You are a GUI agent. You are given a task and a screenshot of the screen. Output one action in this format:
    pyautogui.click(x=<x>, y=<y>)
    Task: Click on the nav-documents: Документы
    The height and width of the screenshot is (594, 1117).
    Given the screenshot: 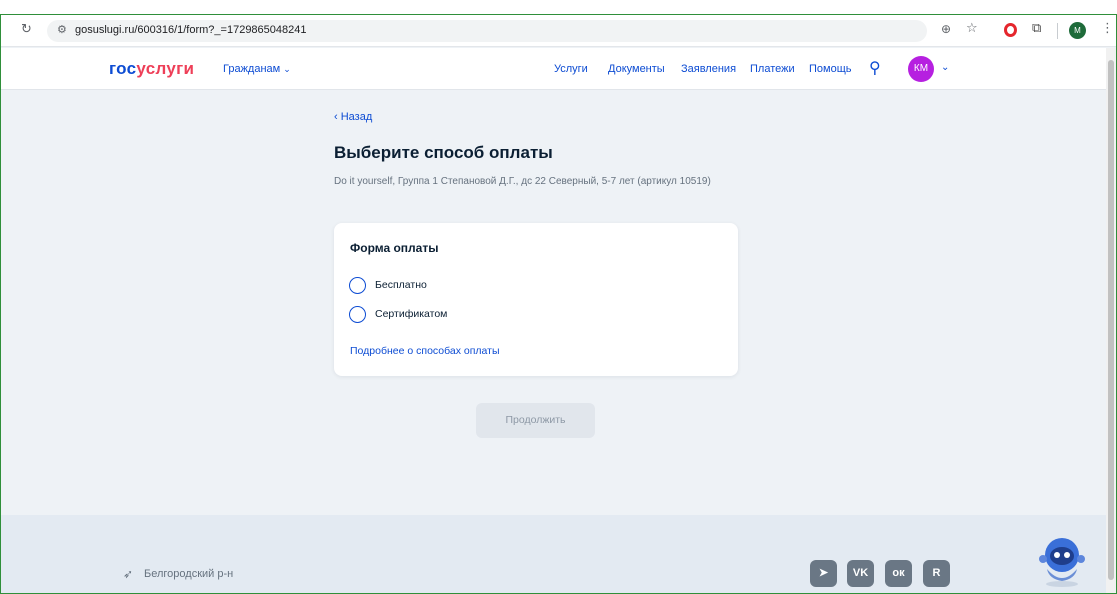 What is the action you would take?
    pyautogui.click(x=636, y=69)
    